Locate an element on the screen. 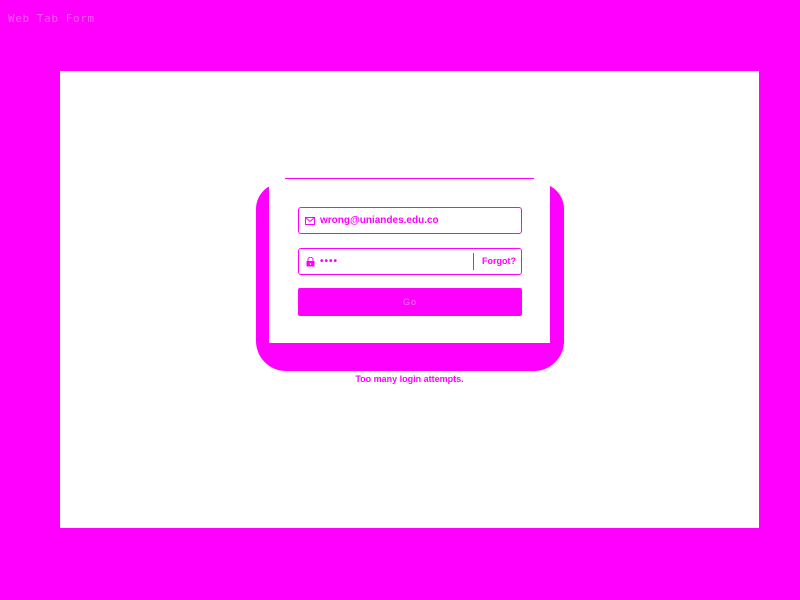  email-field is located at coordinates (410, 220).